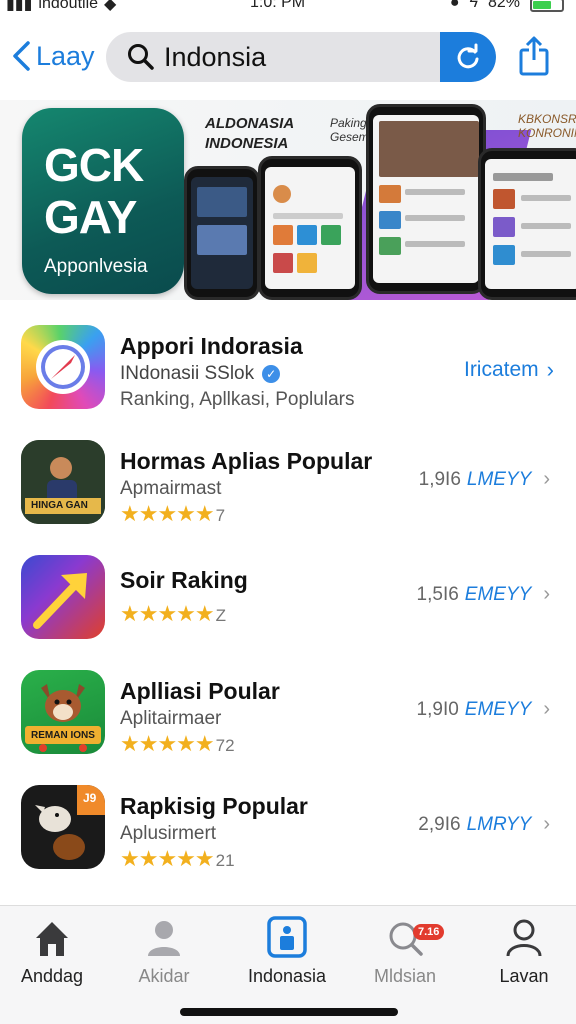  I want to click on share-icon, so click(534, 56).